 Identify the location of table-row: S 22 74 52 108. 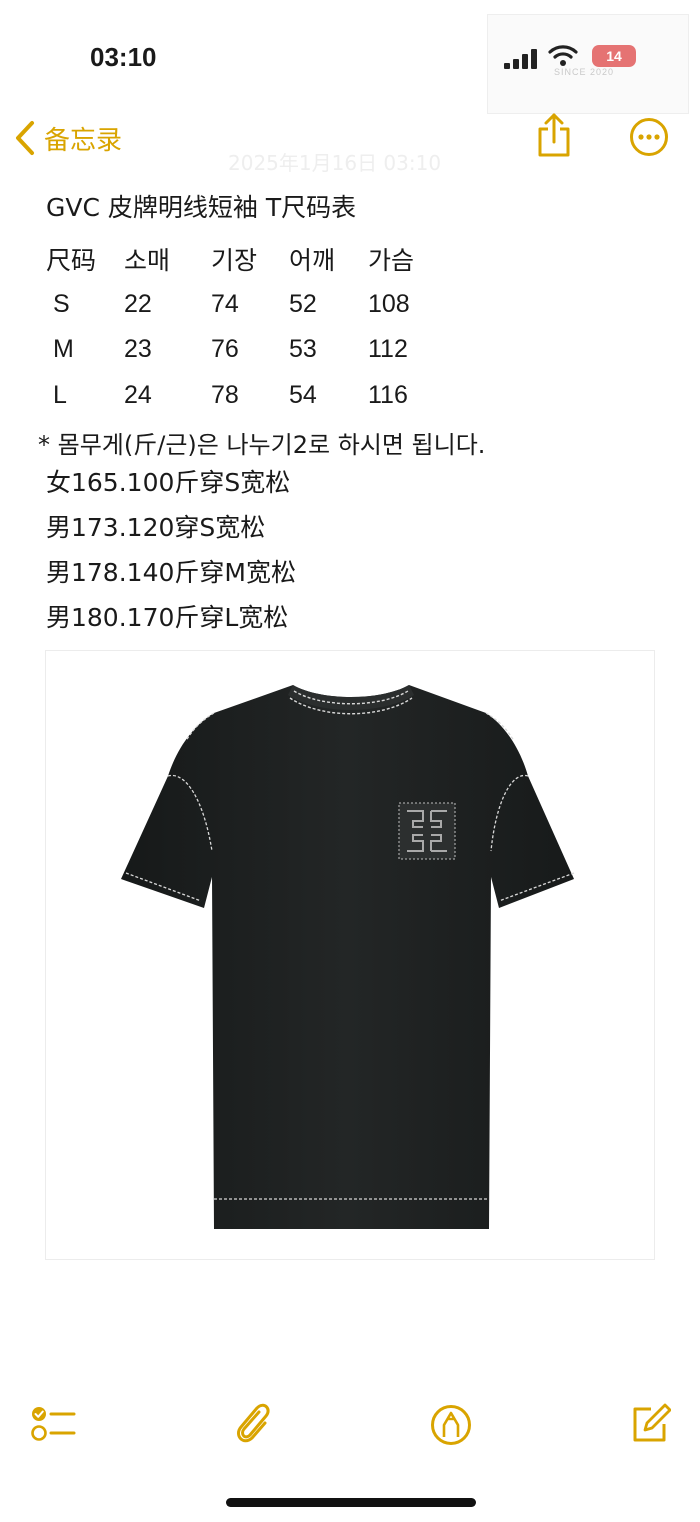
(230, 305).